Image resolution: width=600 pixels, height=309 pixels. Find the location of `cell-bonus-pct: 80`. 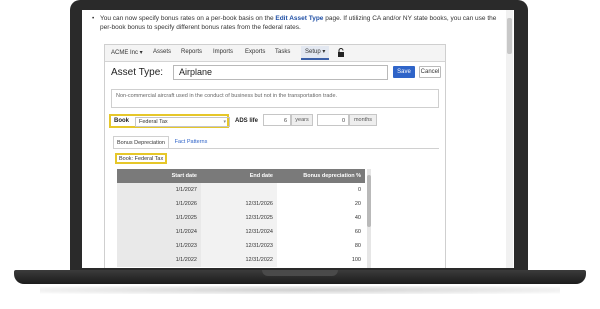

cell-bonus-pct: 80 is located at coordinates (321, 246).